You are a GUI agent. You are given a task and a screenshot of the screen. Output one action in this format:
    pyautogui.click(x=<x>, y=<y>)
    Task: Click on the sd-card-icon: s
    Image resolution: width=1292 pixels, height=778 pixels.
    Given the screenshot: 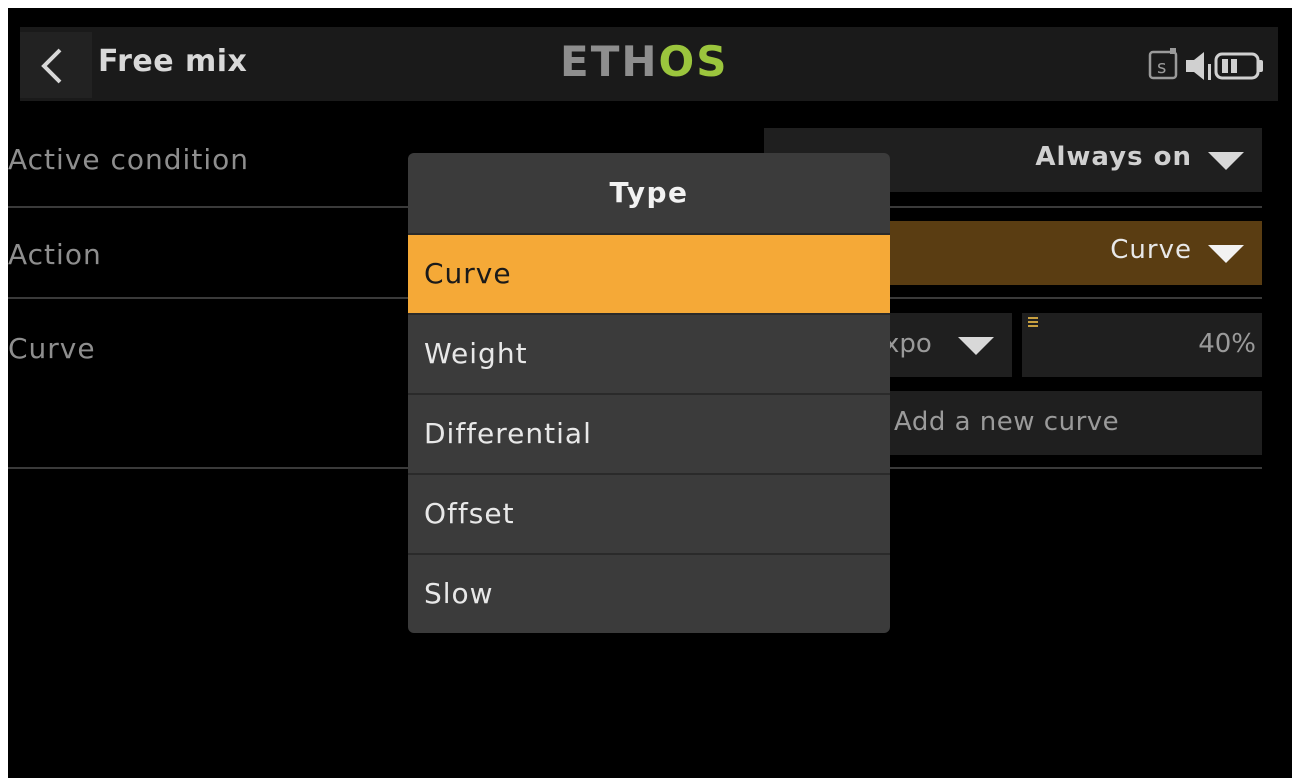 What is the action you would take?
    pyautogui.click(x=1163, y=64)
    